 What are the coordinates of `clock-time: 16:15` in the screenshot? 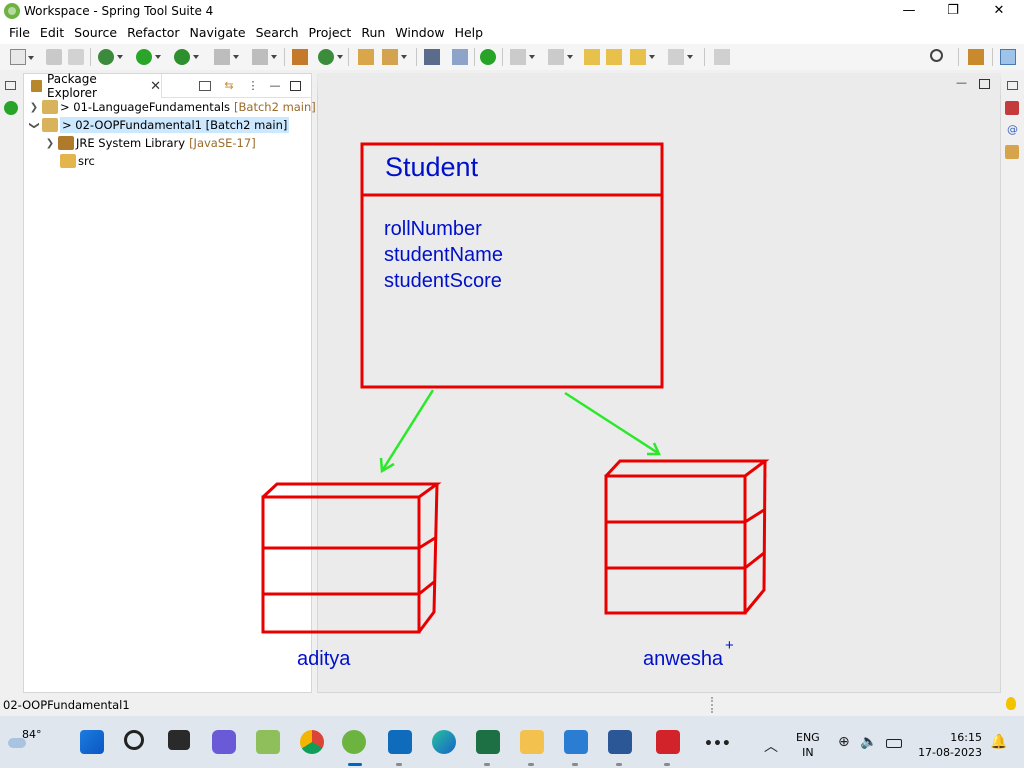 It's located at (966, 737).